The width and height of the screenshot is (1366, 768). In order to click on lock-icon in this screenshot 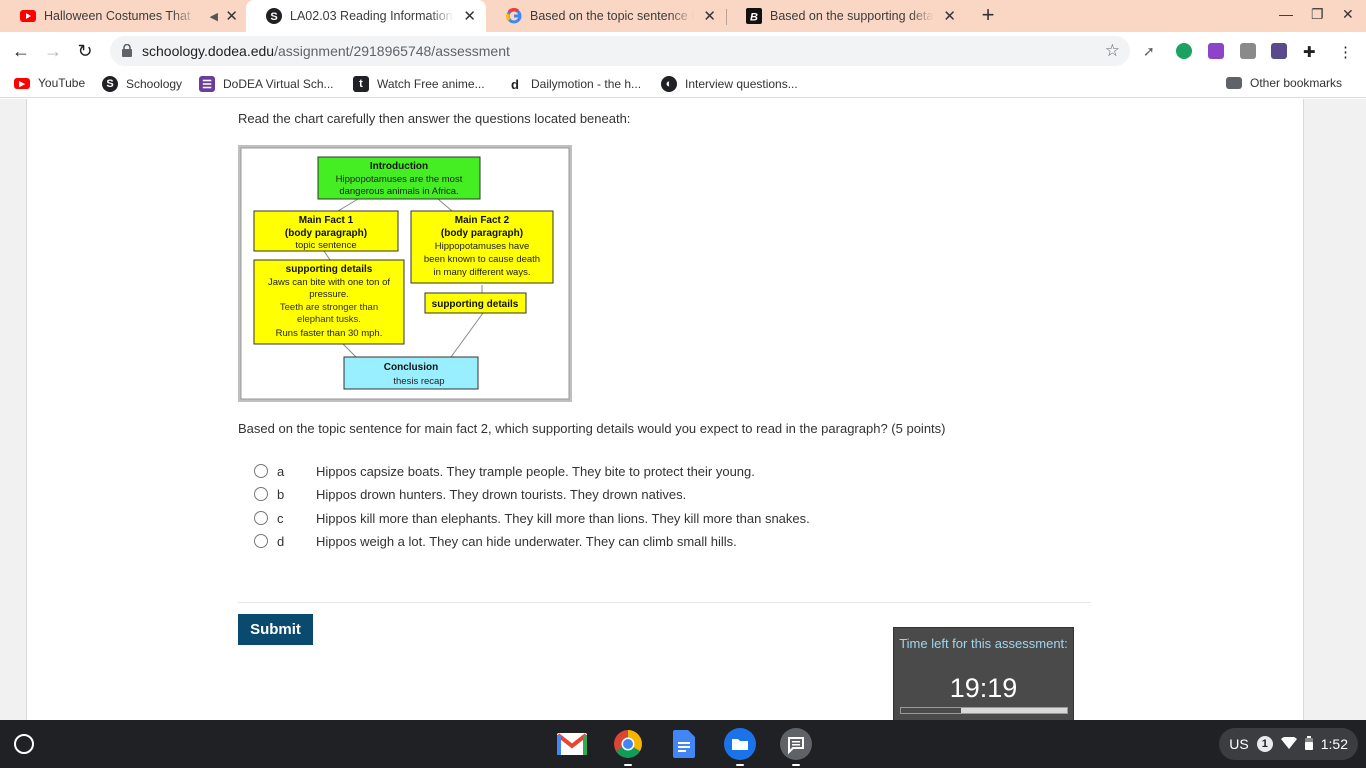, I will do `click(127, 52)`.